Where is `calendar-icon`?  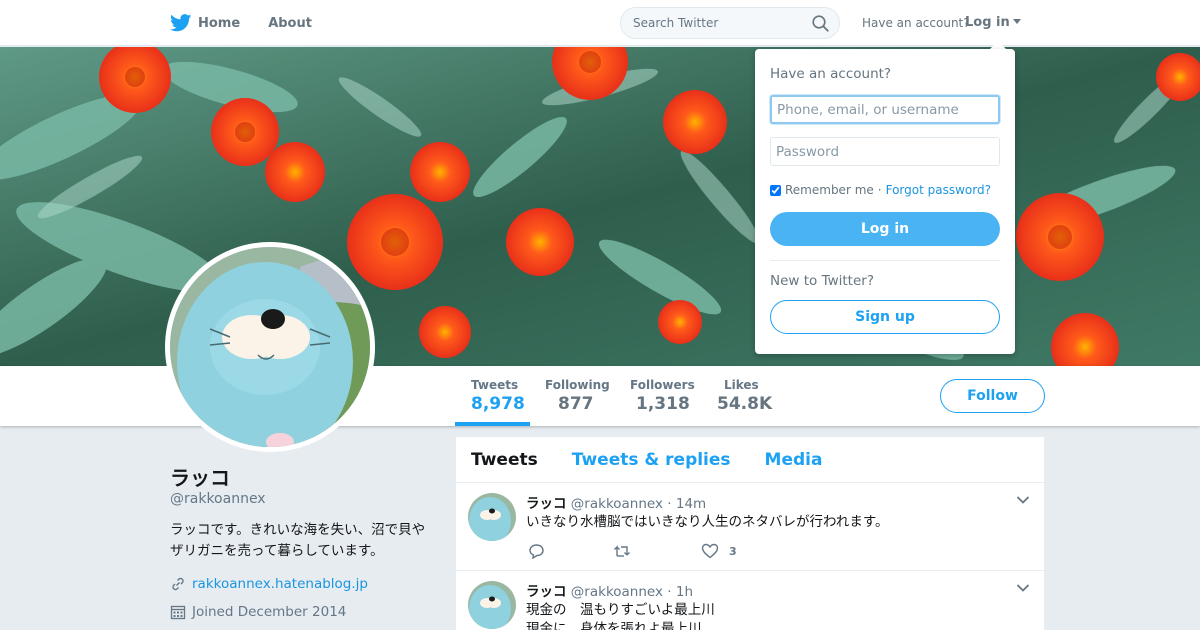
calendar-icon is located at coordinates (178, 612).